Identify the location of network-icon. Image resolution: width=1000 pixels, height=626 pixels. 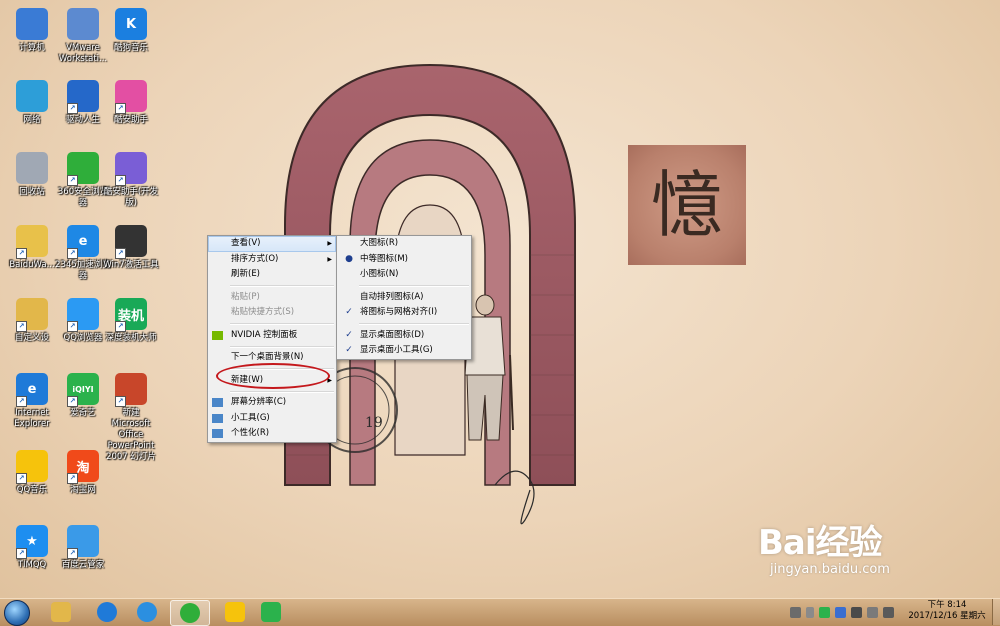
(856, 612).